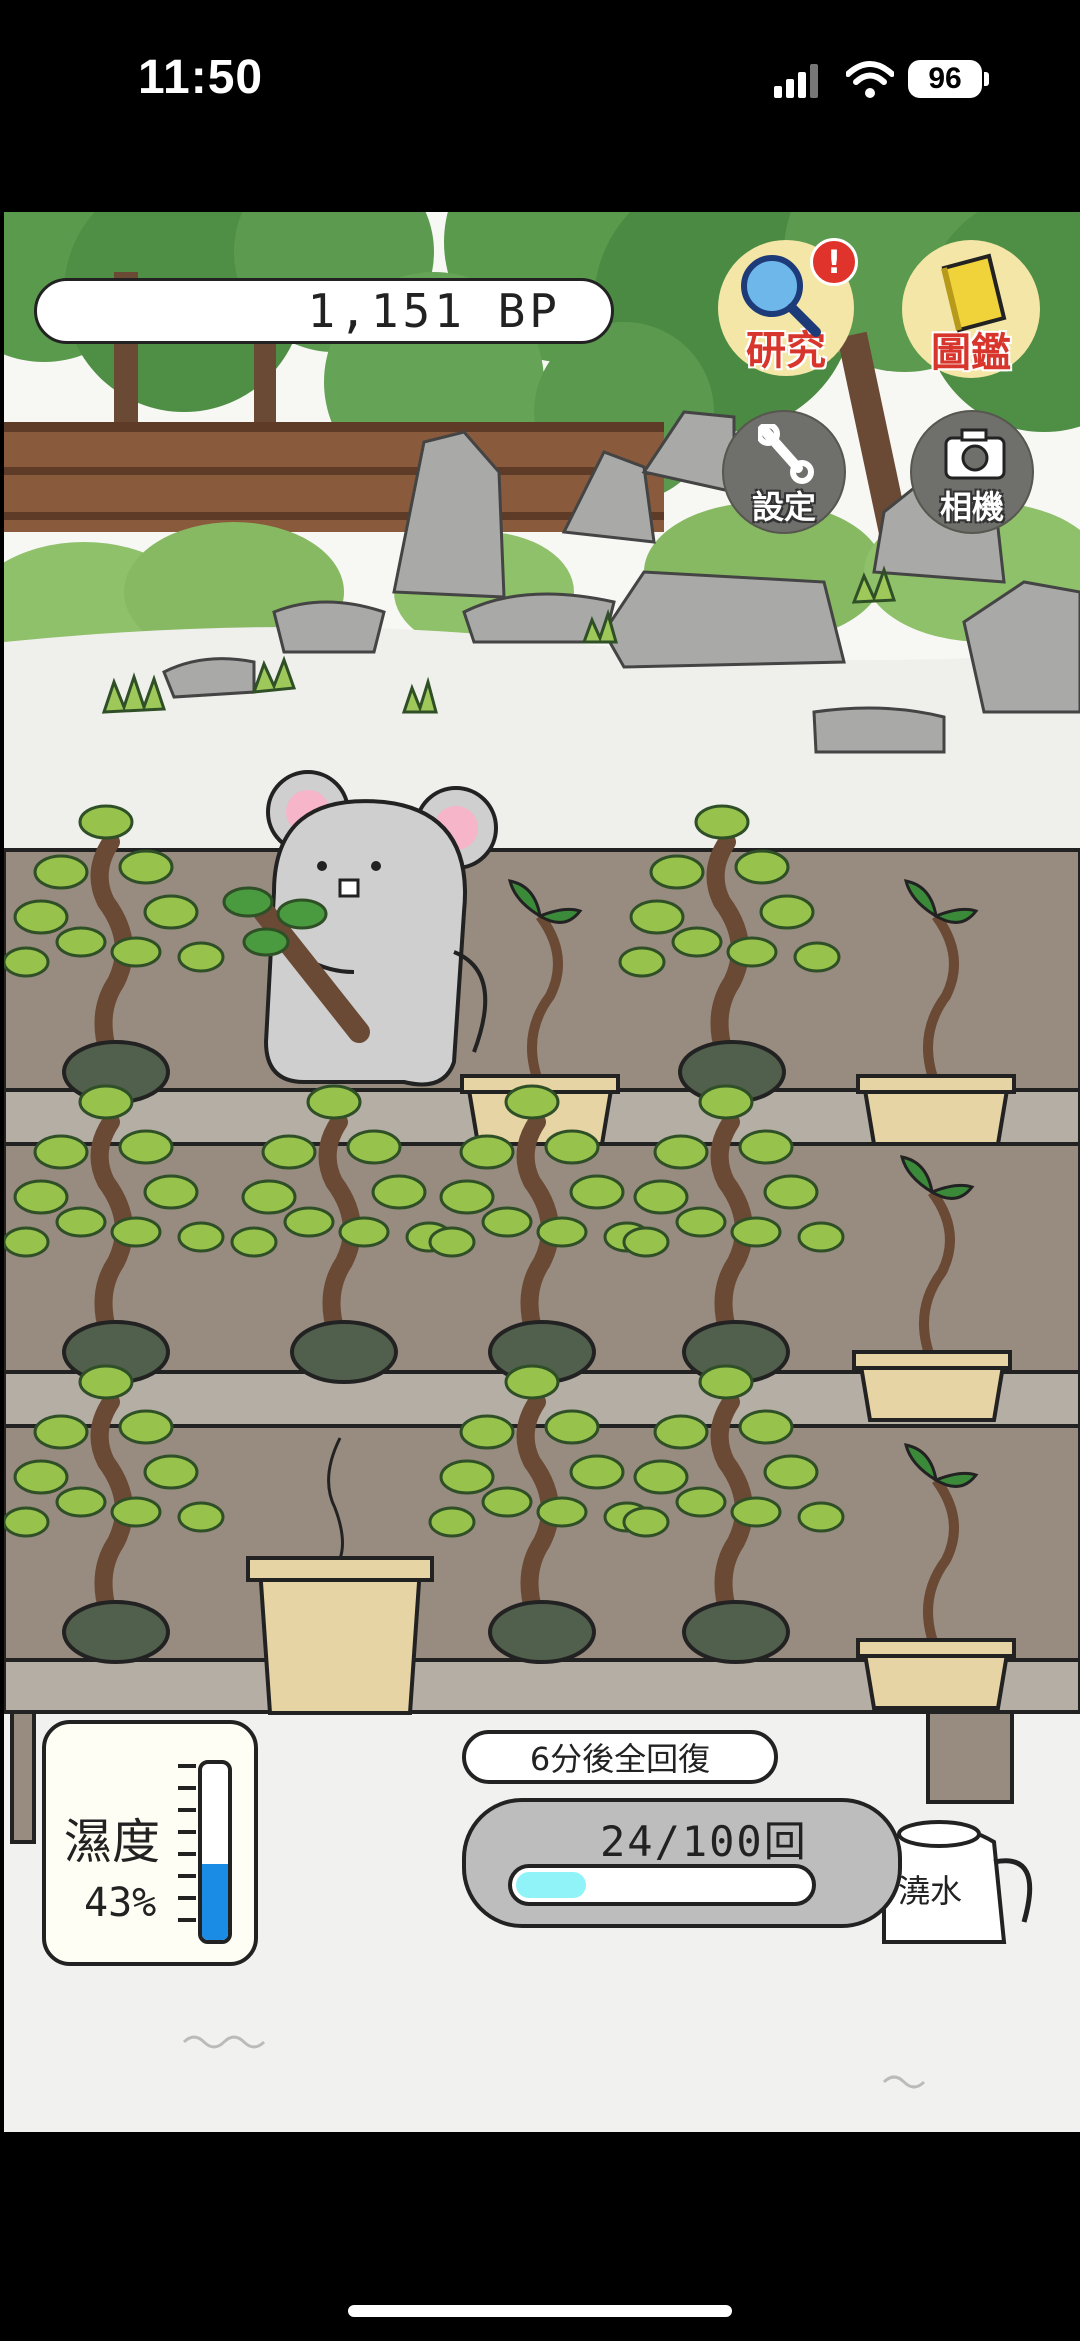  I want to click on camera-label: 相機, so click(971, 507).